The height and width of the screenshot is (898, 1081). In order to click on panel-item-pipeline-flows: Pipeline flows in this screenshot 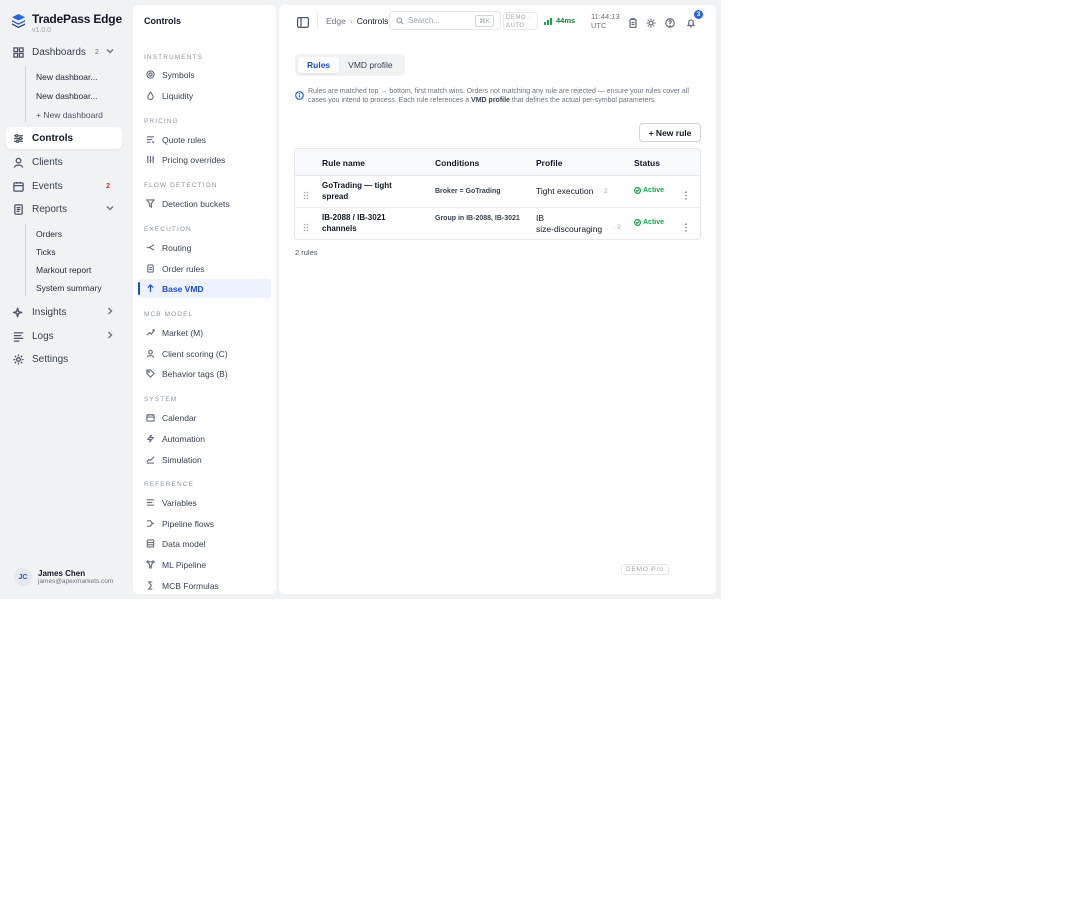, I will do `click(204, 523)`.